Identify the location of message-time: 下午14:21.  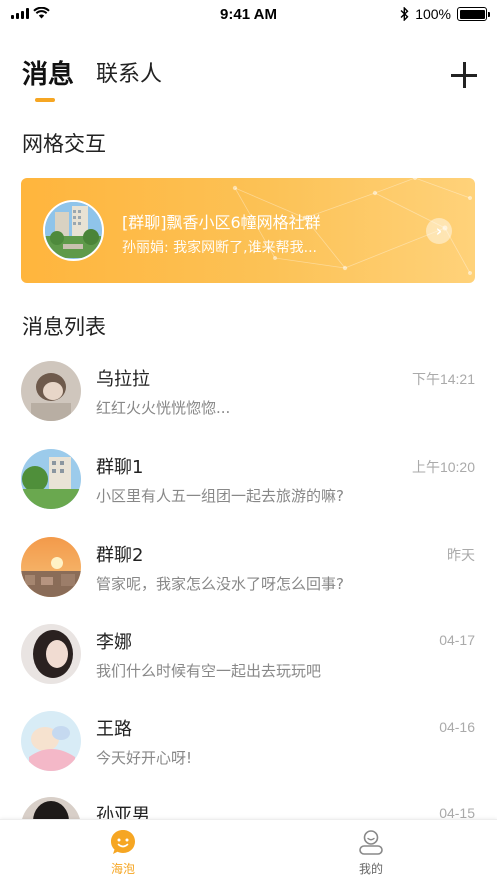
(443, 379).